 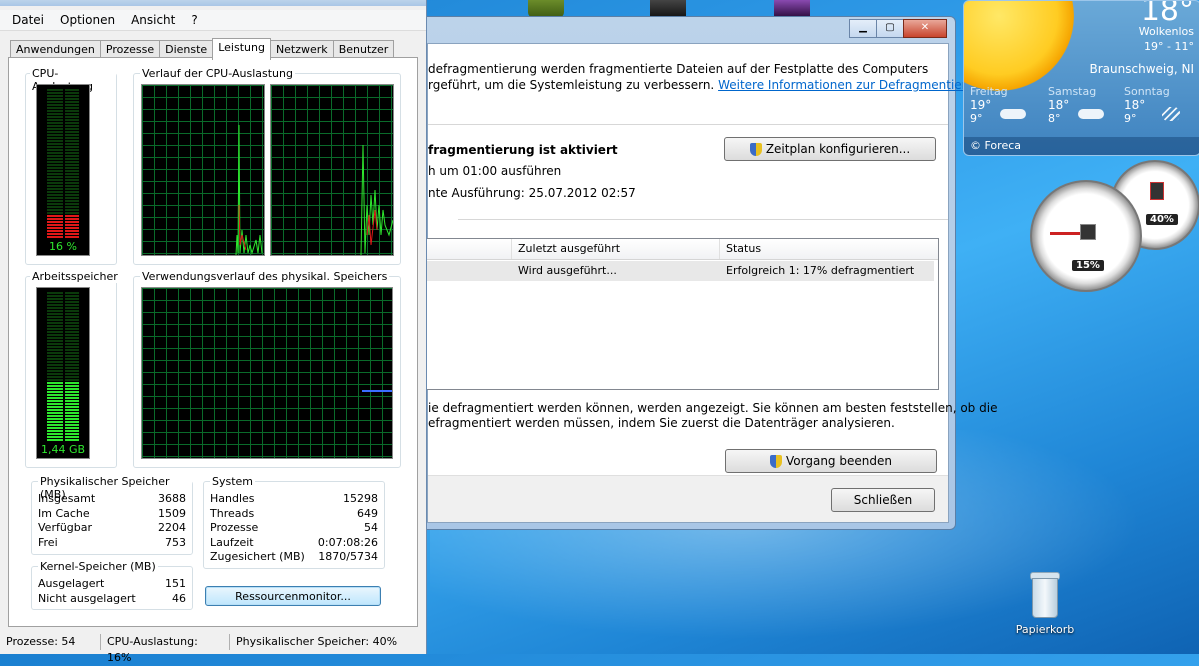 I want to click on memory-chip-icon, so click(x=1157, y=191).